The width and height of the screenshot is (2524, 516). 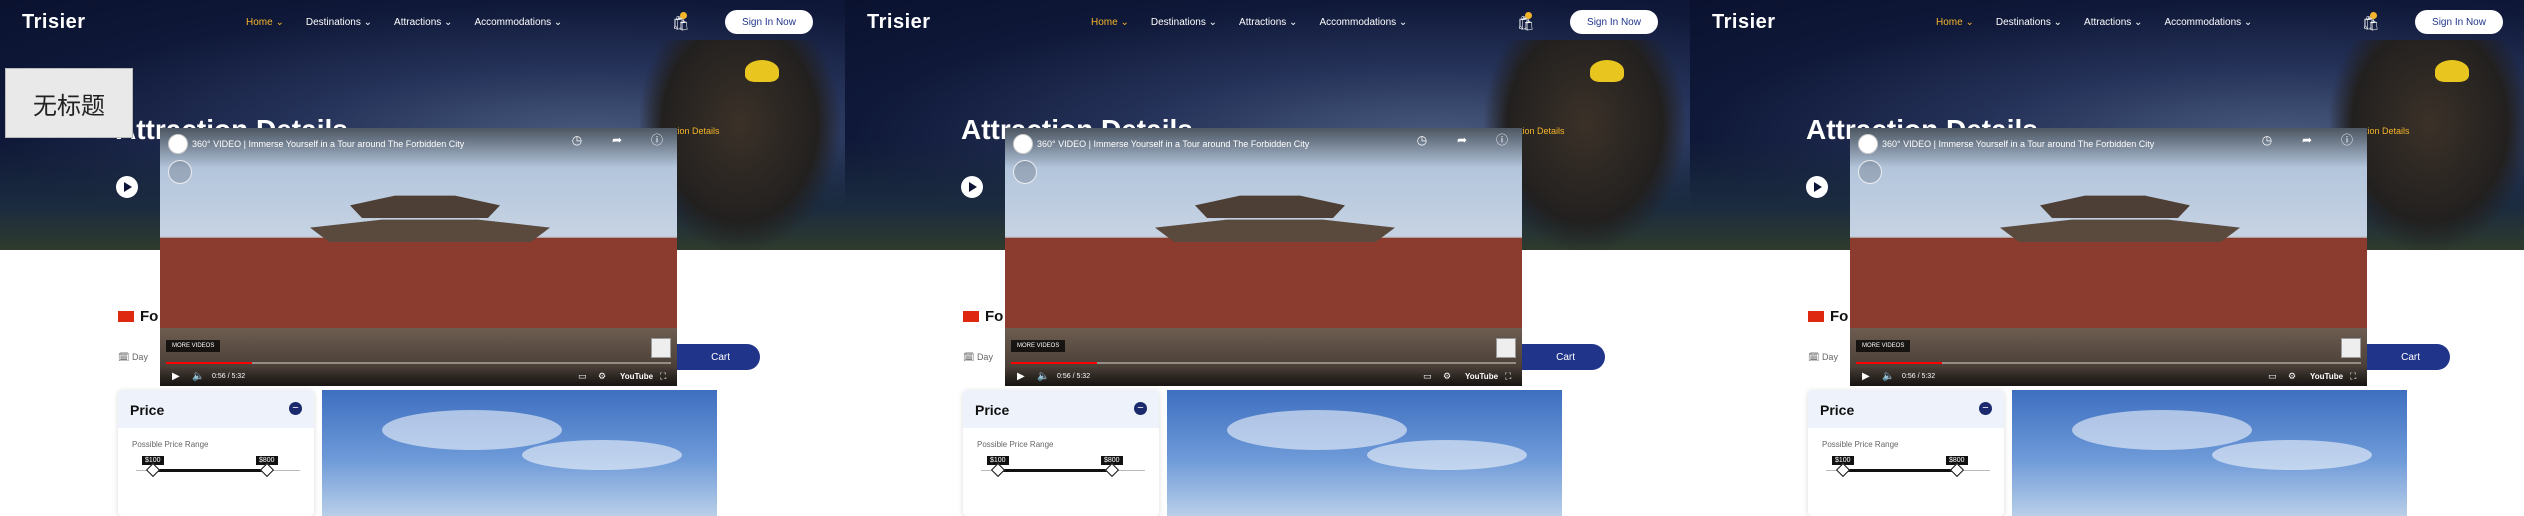 I want to click on video-time: 0:56 / 5:32, so click(x=229, y=376).